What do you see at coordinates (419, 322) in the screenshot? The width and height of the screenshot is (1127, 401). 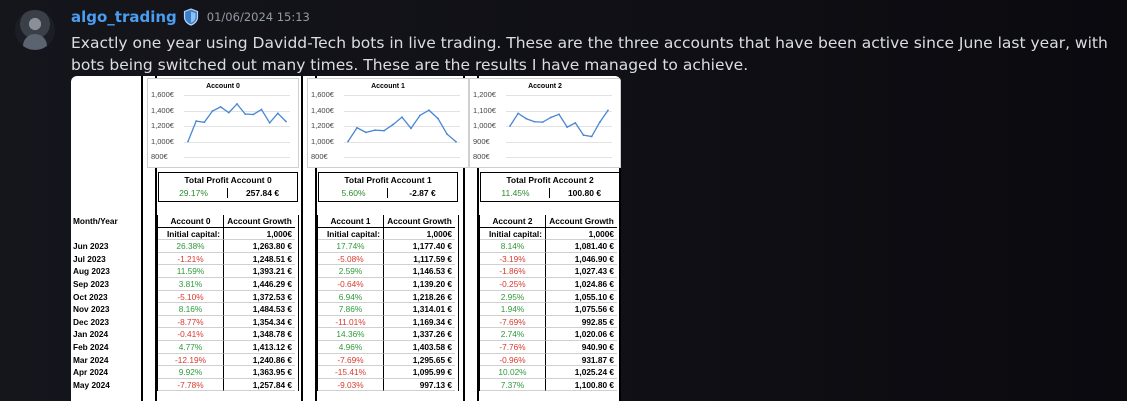 I see `table-cell: 1,169.34 €` at bounding box center [419, 322].